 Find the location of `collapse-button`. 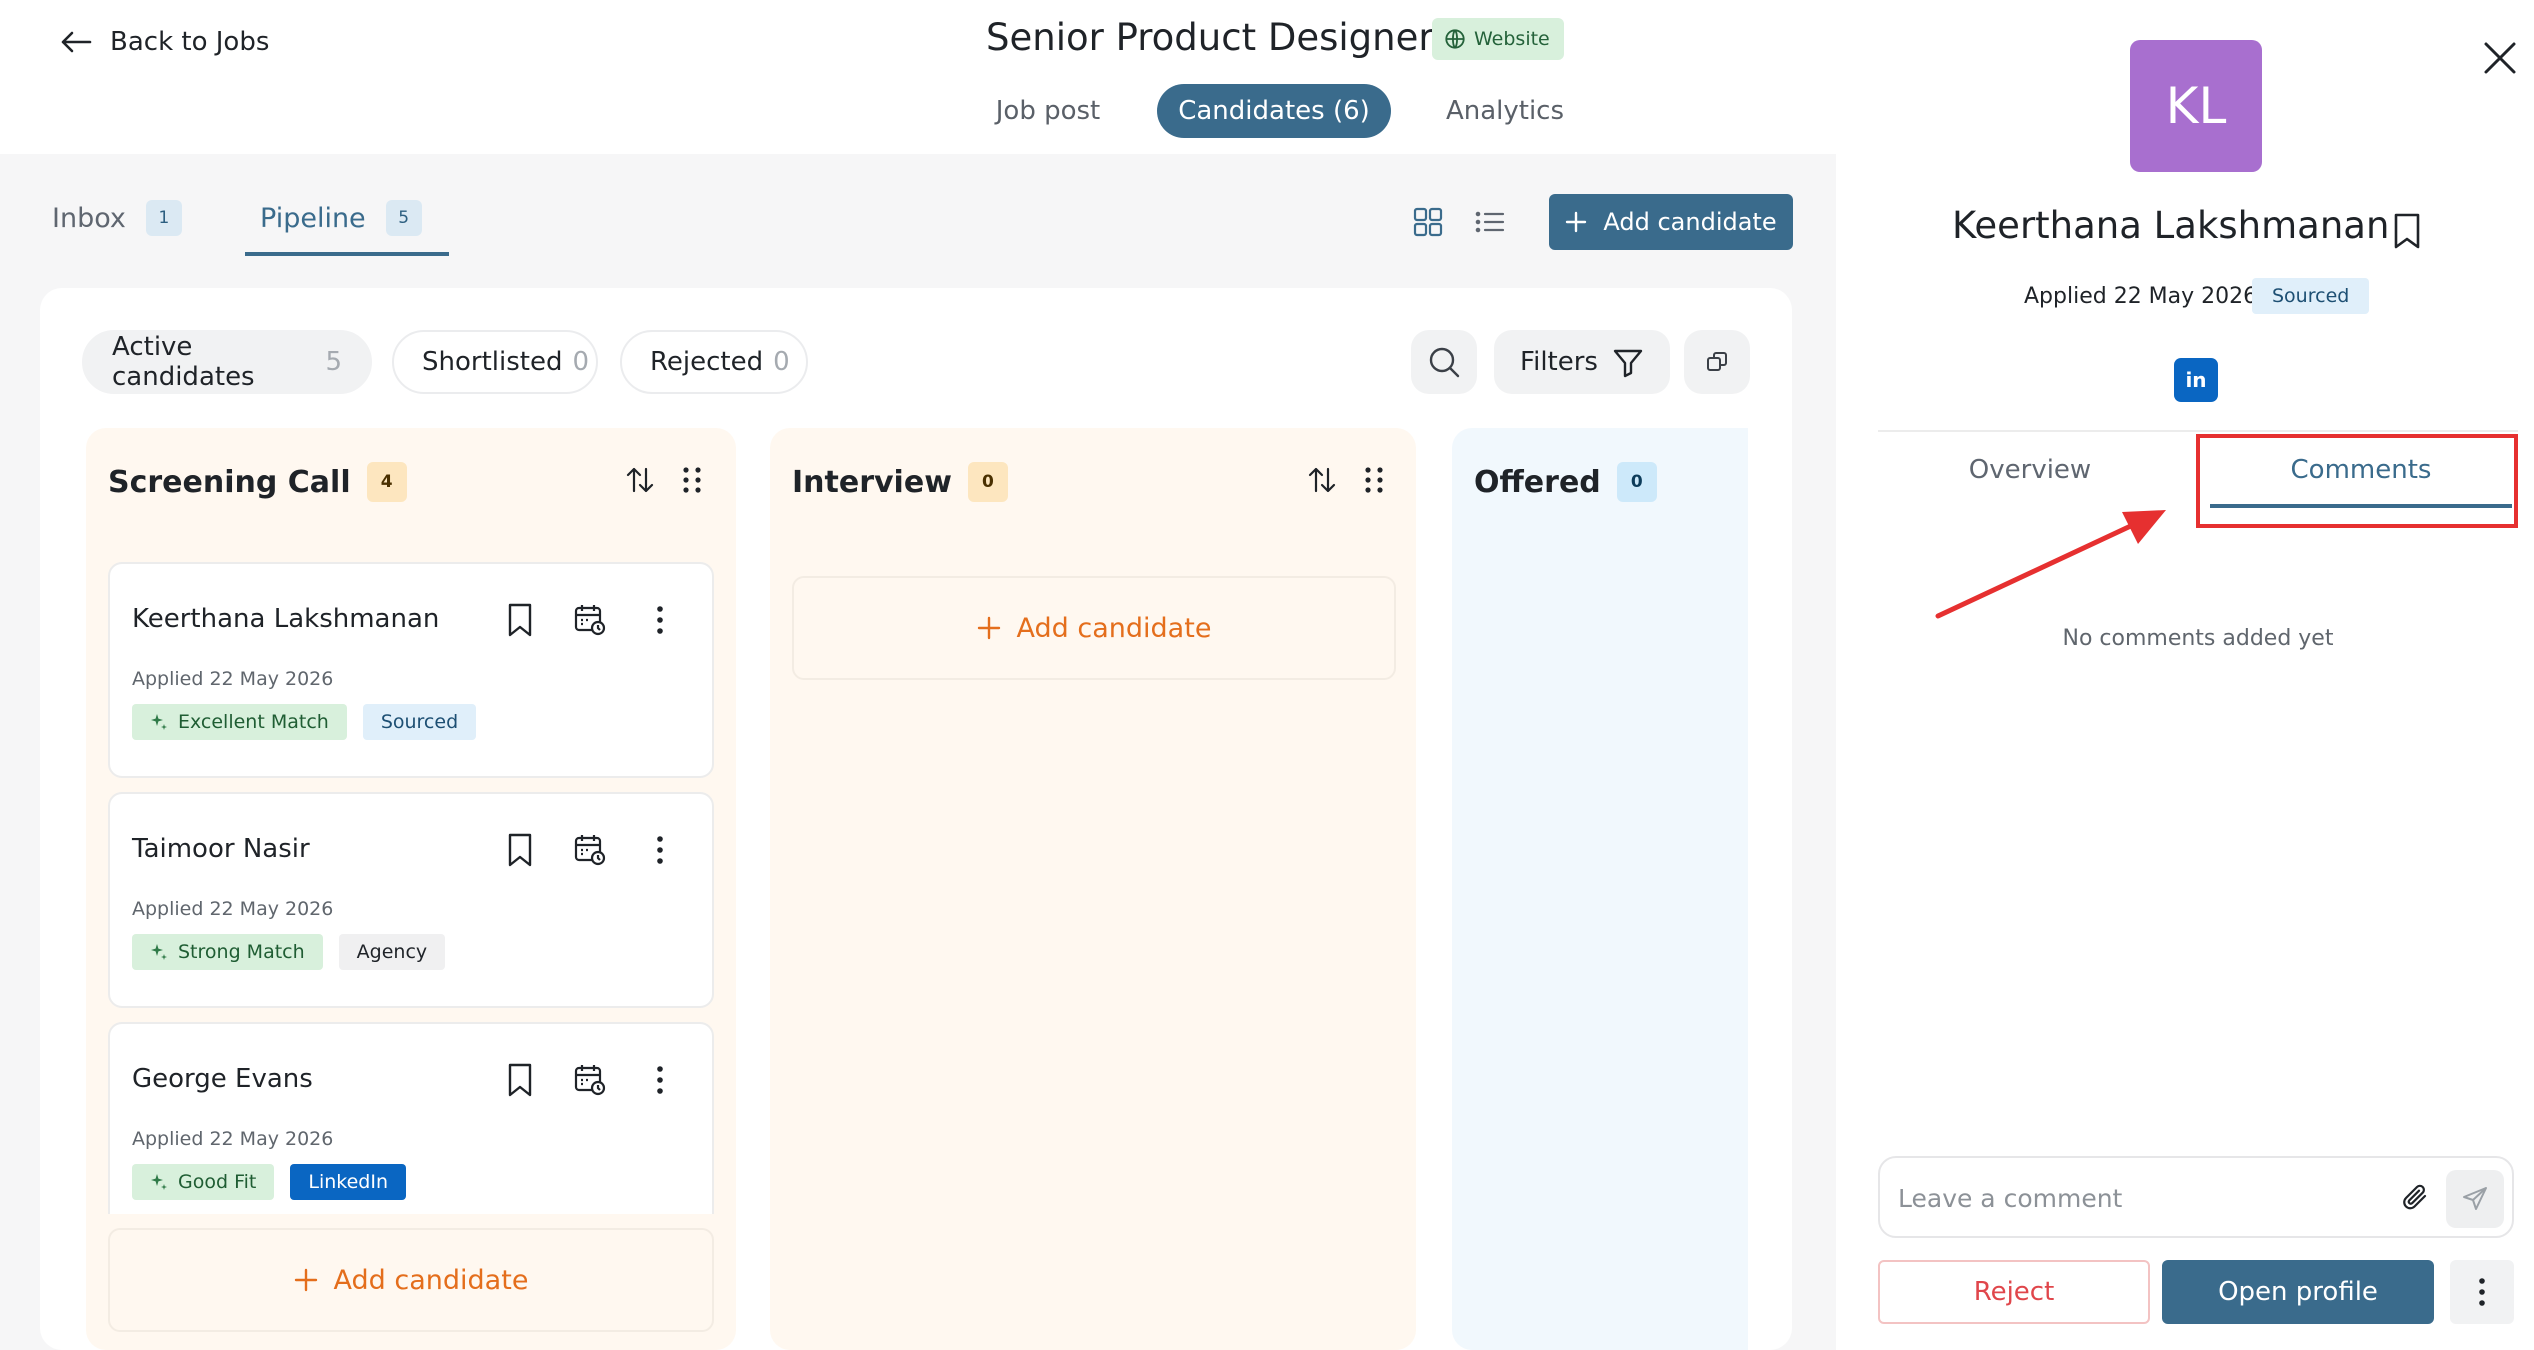

collapse-button is located at coordinates (1717, 362).